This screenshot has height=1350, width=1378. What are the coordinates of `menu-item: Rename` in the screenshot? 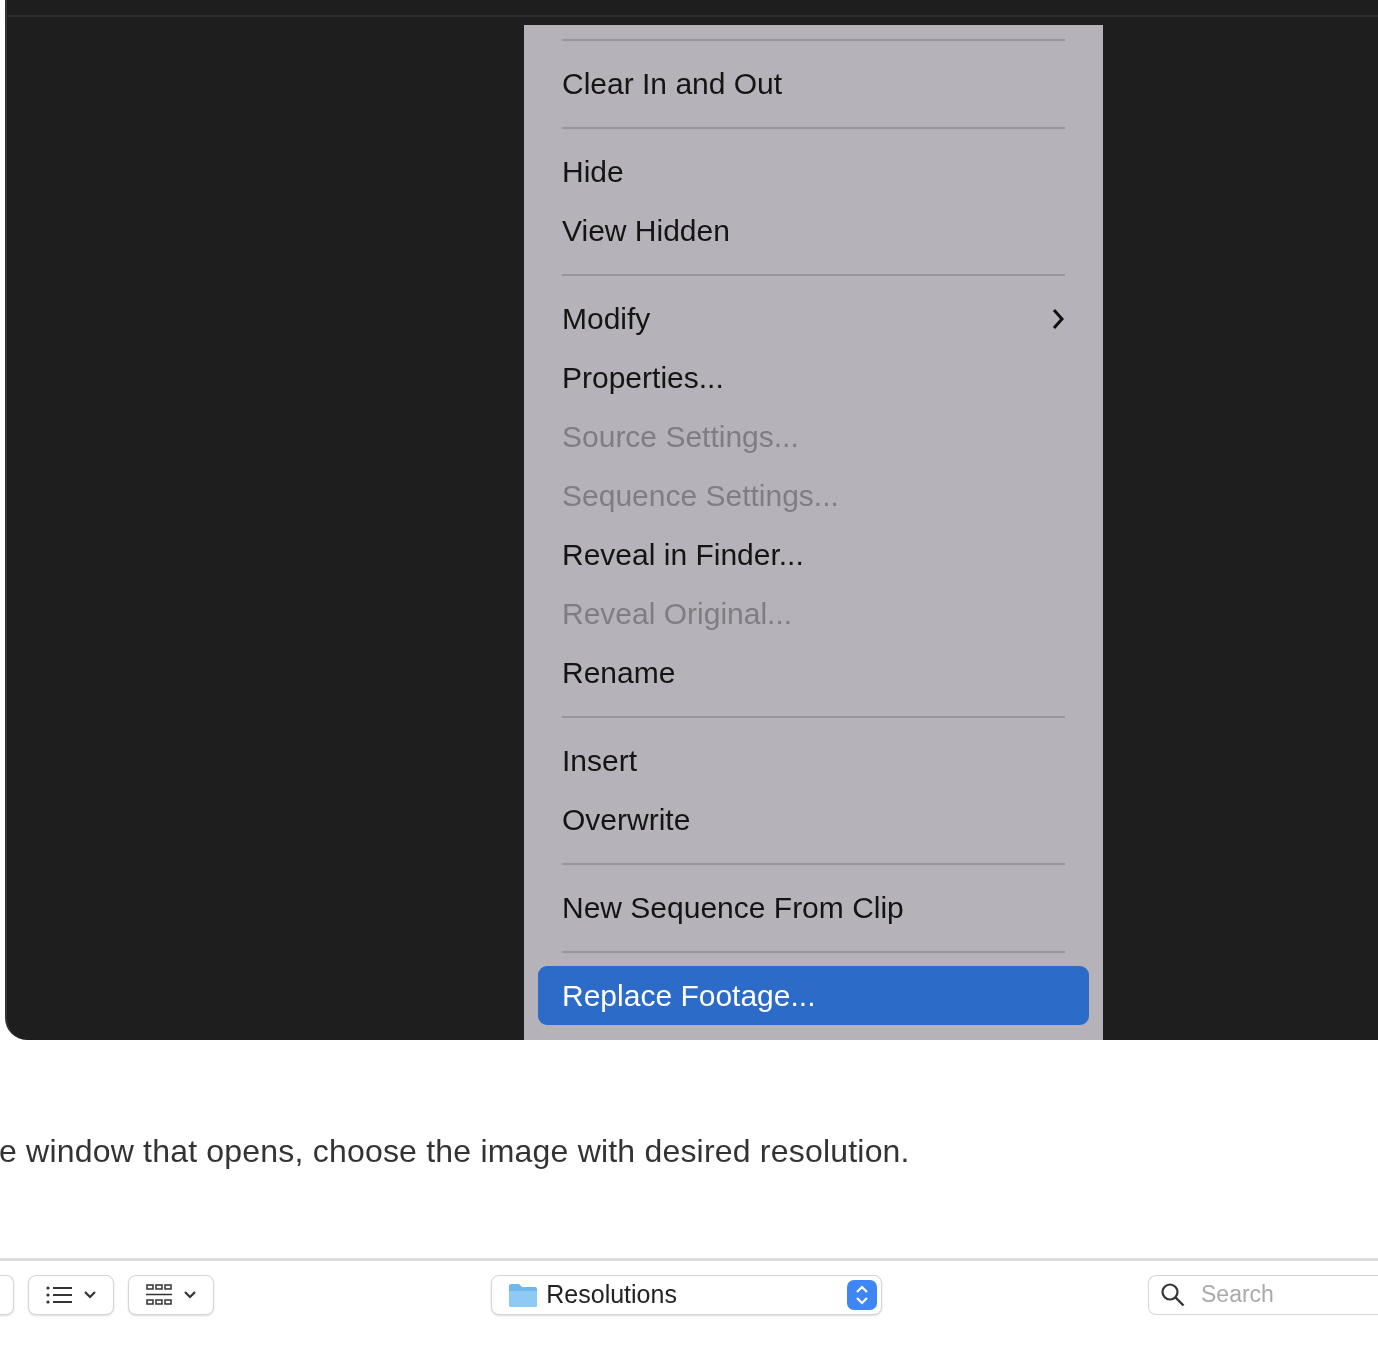 It's located at (813, 672).